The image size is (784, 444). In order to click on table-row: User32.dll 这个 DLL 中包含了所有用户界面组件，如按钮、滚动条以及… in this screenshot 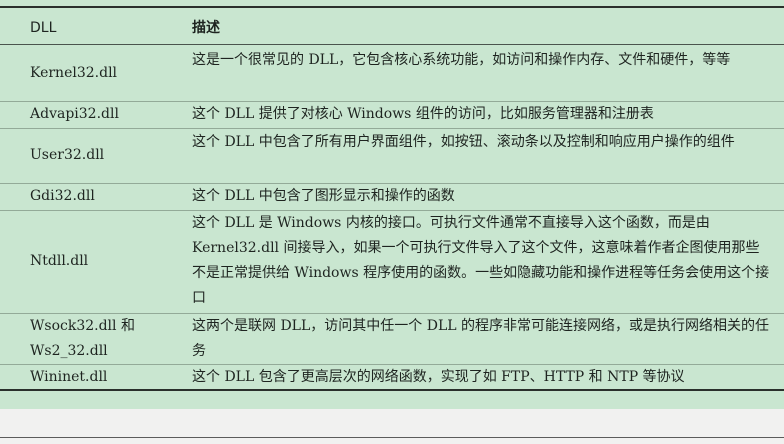, I will do `click(392, 156)`.